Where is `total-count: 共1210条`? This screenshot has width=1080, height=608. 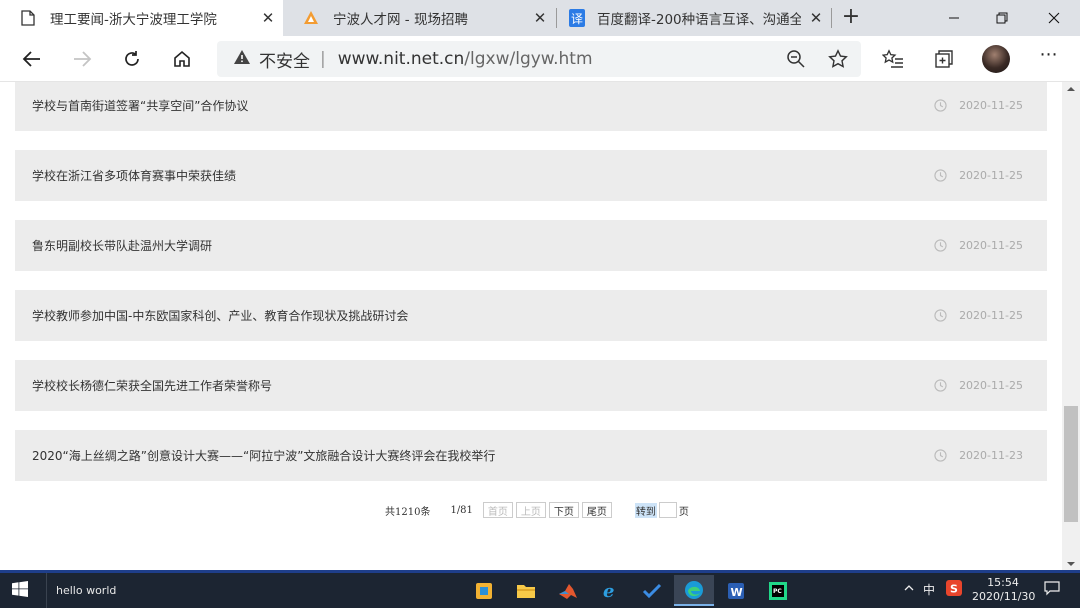 total-count: 共1210条 is located at coordinates (408, 512).